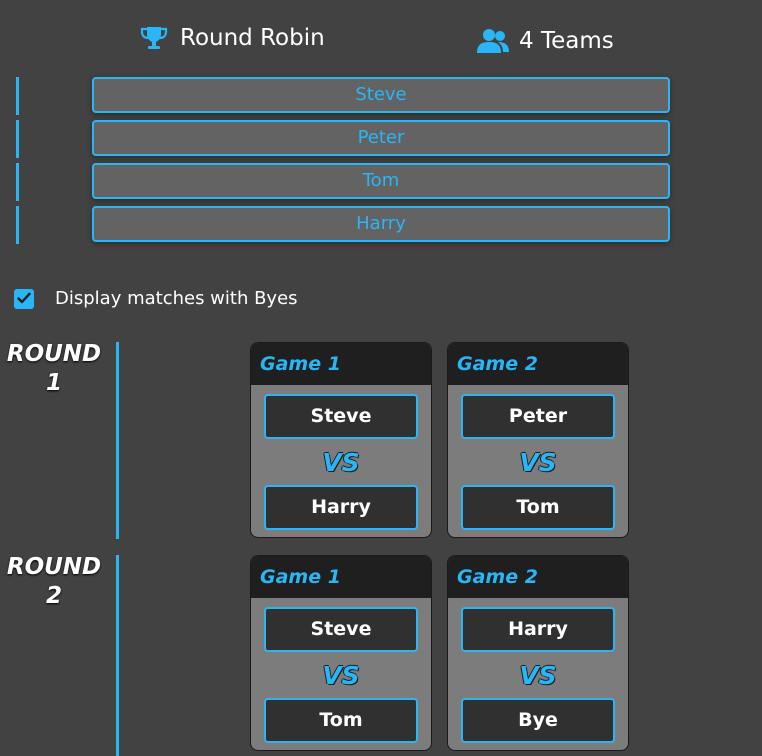 The height and width of the screenshot is (756, 762). What do you see at coordinates (54, 581) in the screenshot?
I see `round-label: ROUND 2` at bounding box center [54, 581].